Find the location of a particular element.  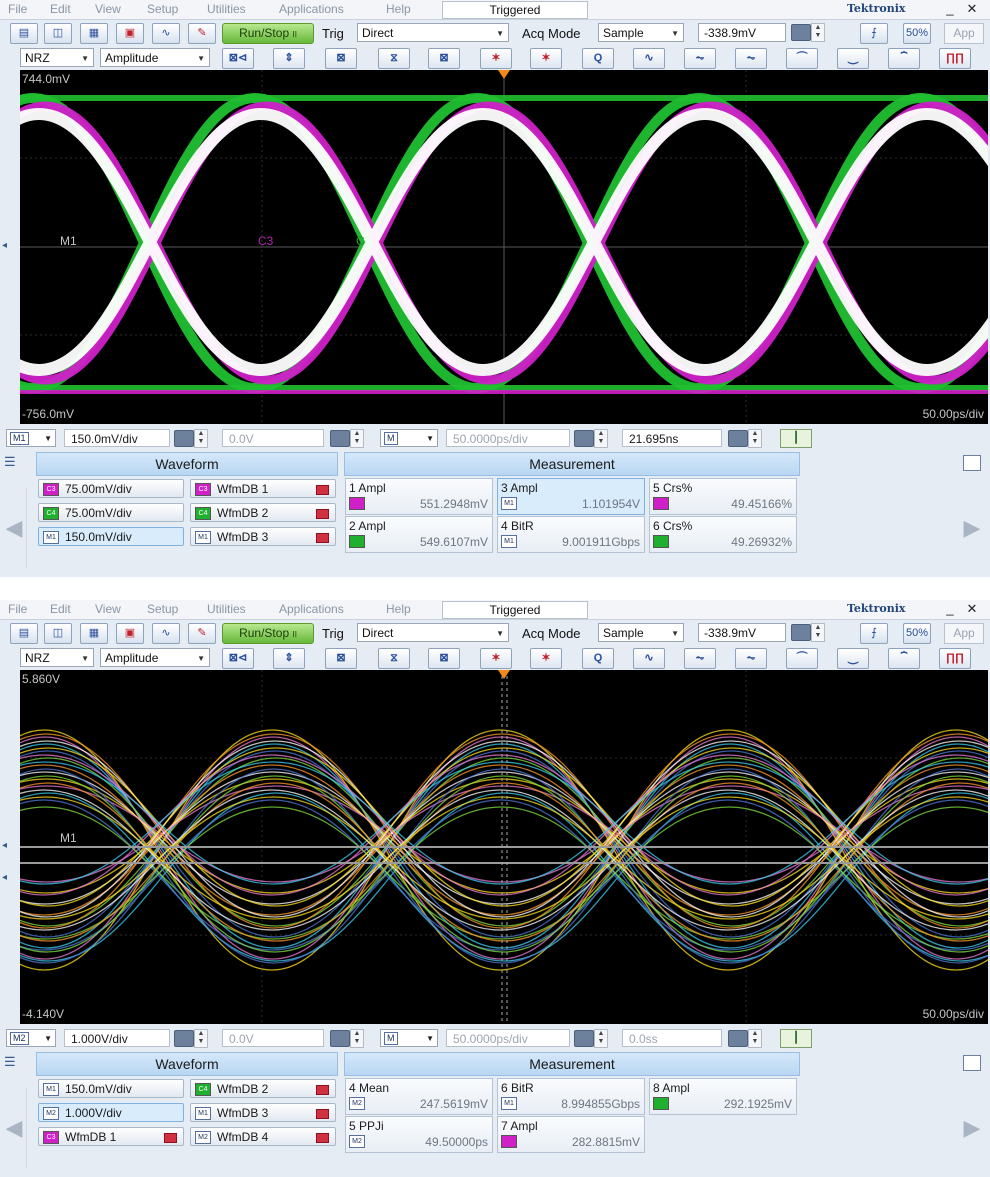

menu-view: View is located at coordinates (108, 9).